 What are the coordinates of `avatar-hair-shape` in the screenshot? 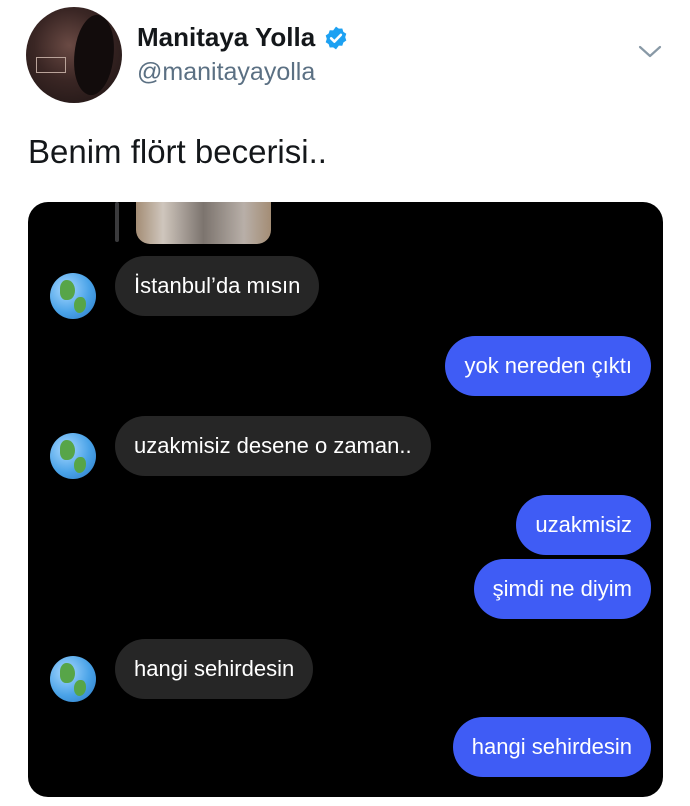 It's located at (94, 55).